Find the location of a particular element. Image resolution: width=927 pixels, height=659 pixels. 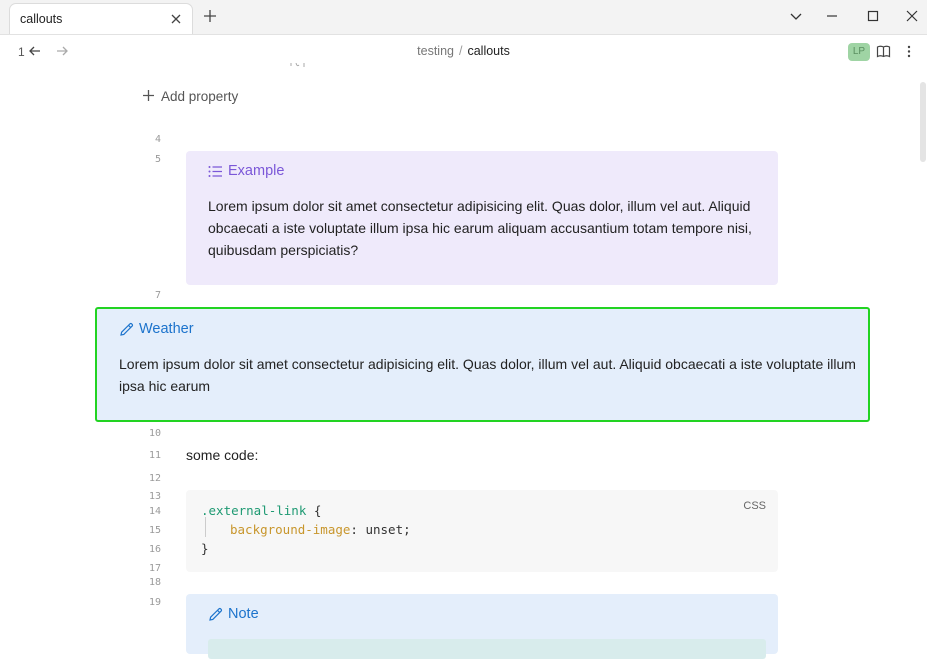

callout-title: Weather is located at coordinates (166, 329).